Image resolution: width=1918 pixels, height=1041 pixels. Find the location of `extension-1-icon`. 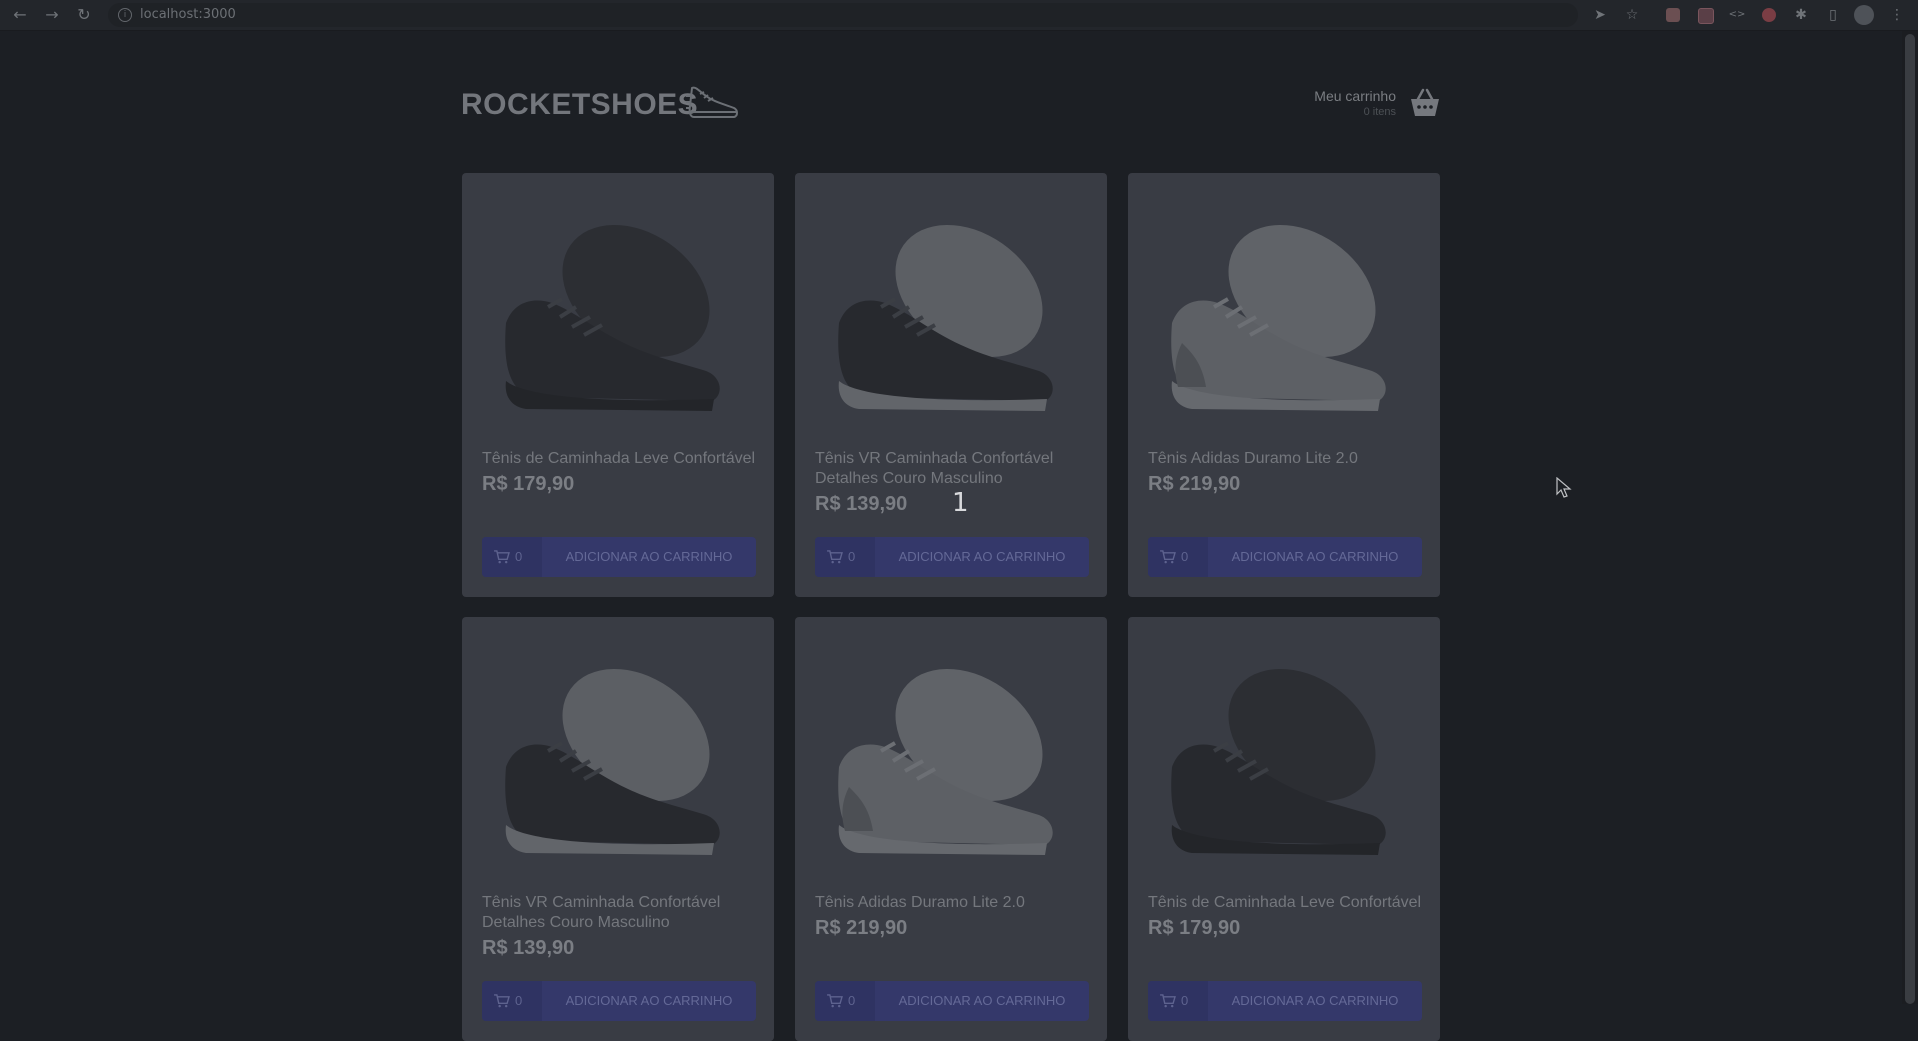

extension-1-icon is located at coordinates (1673, 15).